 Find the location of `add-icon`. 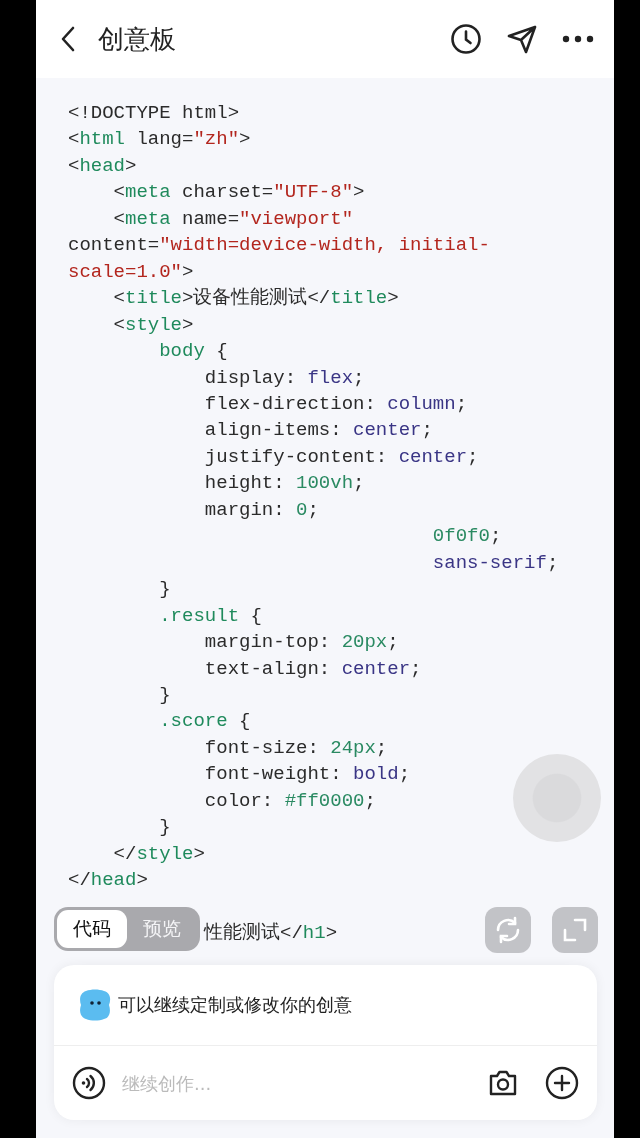

add-icon is located at coordinates (562, 1083).